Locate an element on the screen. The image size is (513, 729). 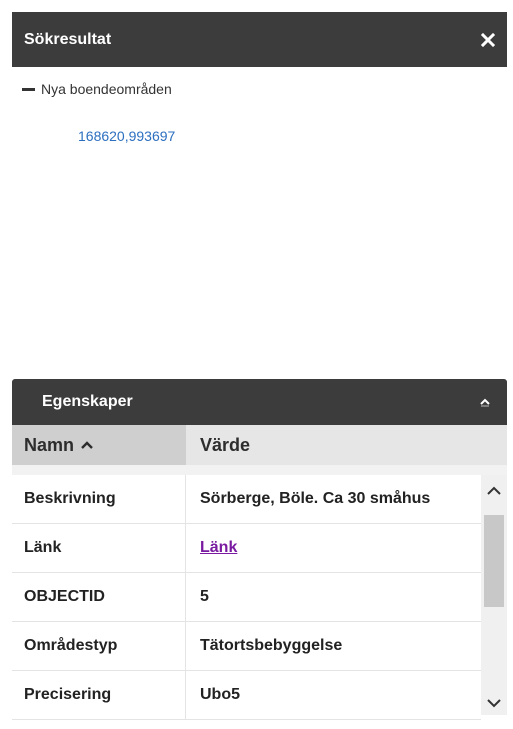
cell-name: Beskrivning is located at coordinates (99, 499).